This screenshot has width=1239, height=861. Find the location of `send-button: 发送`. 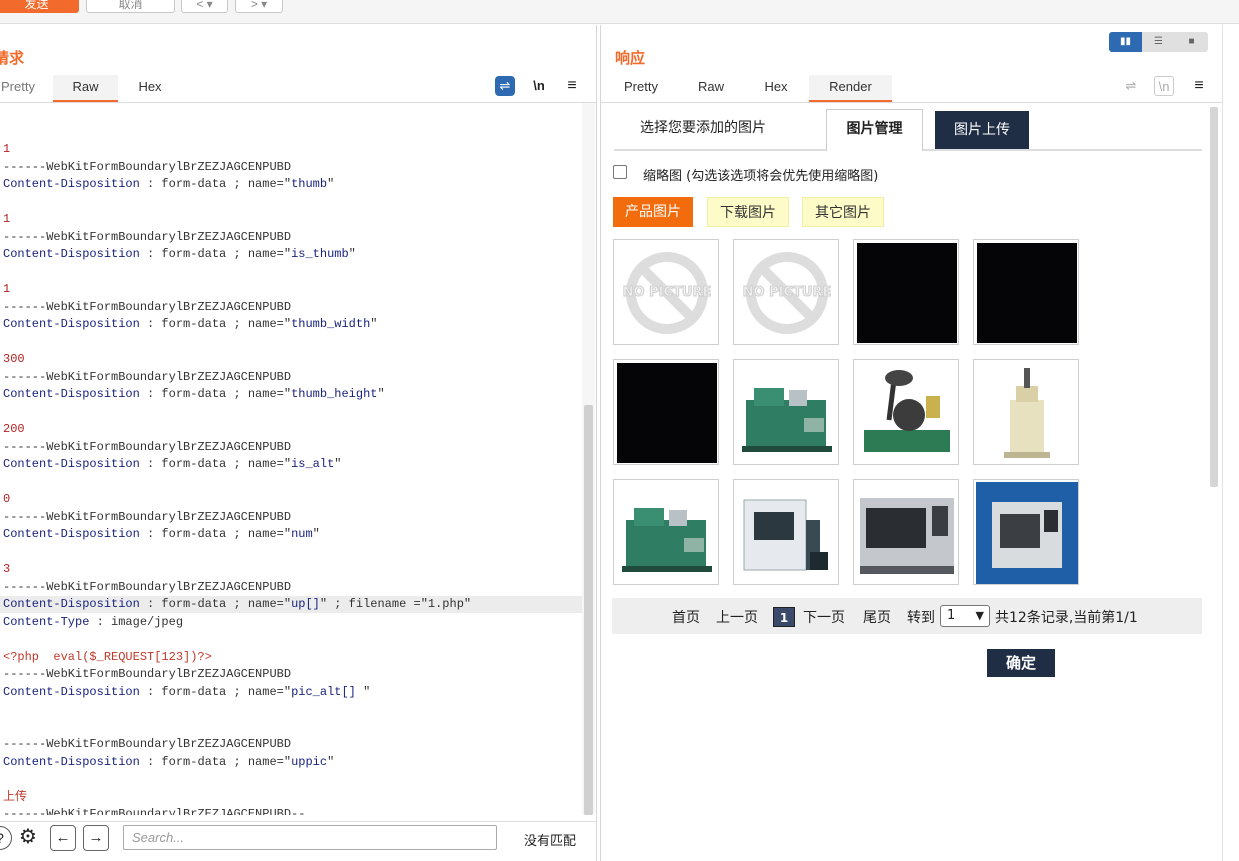

send-button: 发送 is located at coordinates (39, 6).